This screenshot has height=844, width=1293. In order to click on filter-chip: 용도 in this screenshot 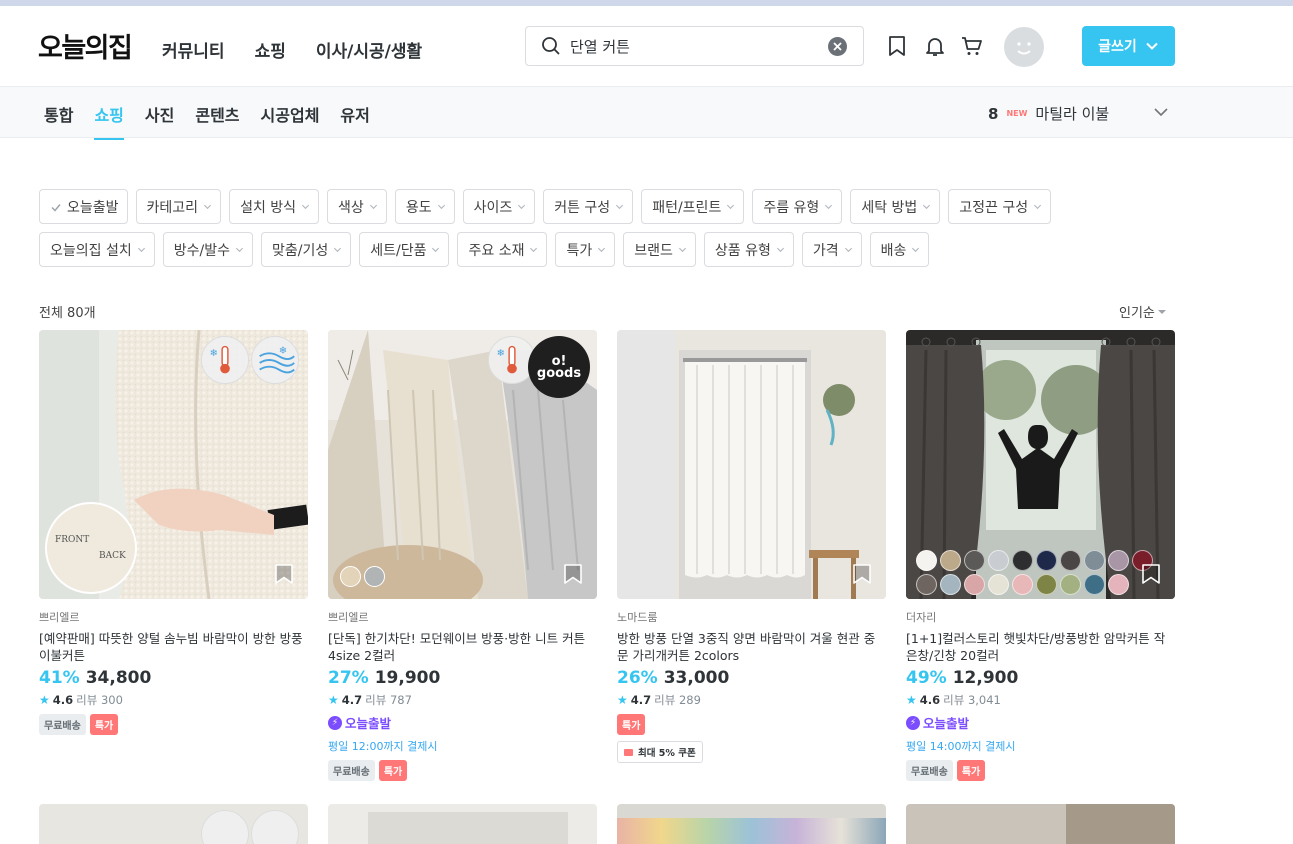, I will do `click(424, 206)`.